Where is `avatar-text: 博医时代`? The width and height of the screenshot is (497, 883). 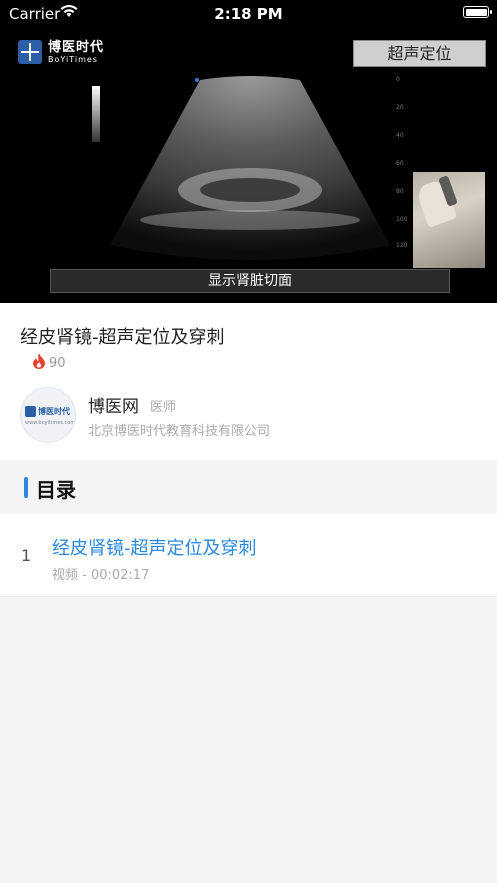
avatar-text: 博医时代 is located at coordinates (54, 411).